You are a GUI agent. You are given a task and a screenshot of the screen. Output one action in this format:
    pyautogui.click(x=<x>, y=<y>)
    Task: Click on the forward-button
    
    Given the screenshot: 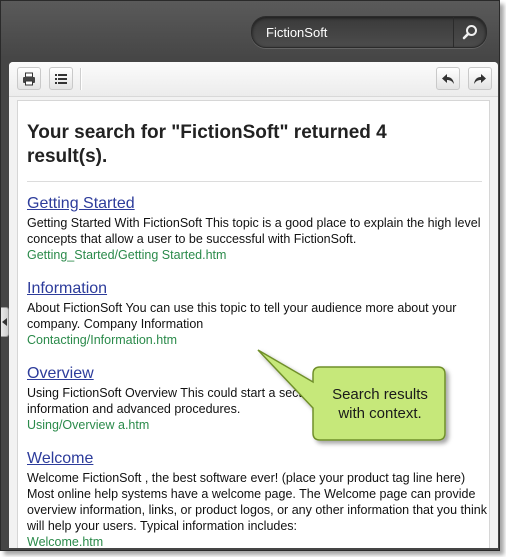 What is the action you would take?
    pyautogui.click(x=480, y=78)
    